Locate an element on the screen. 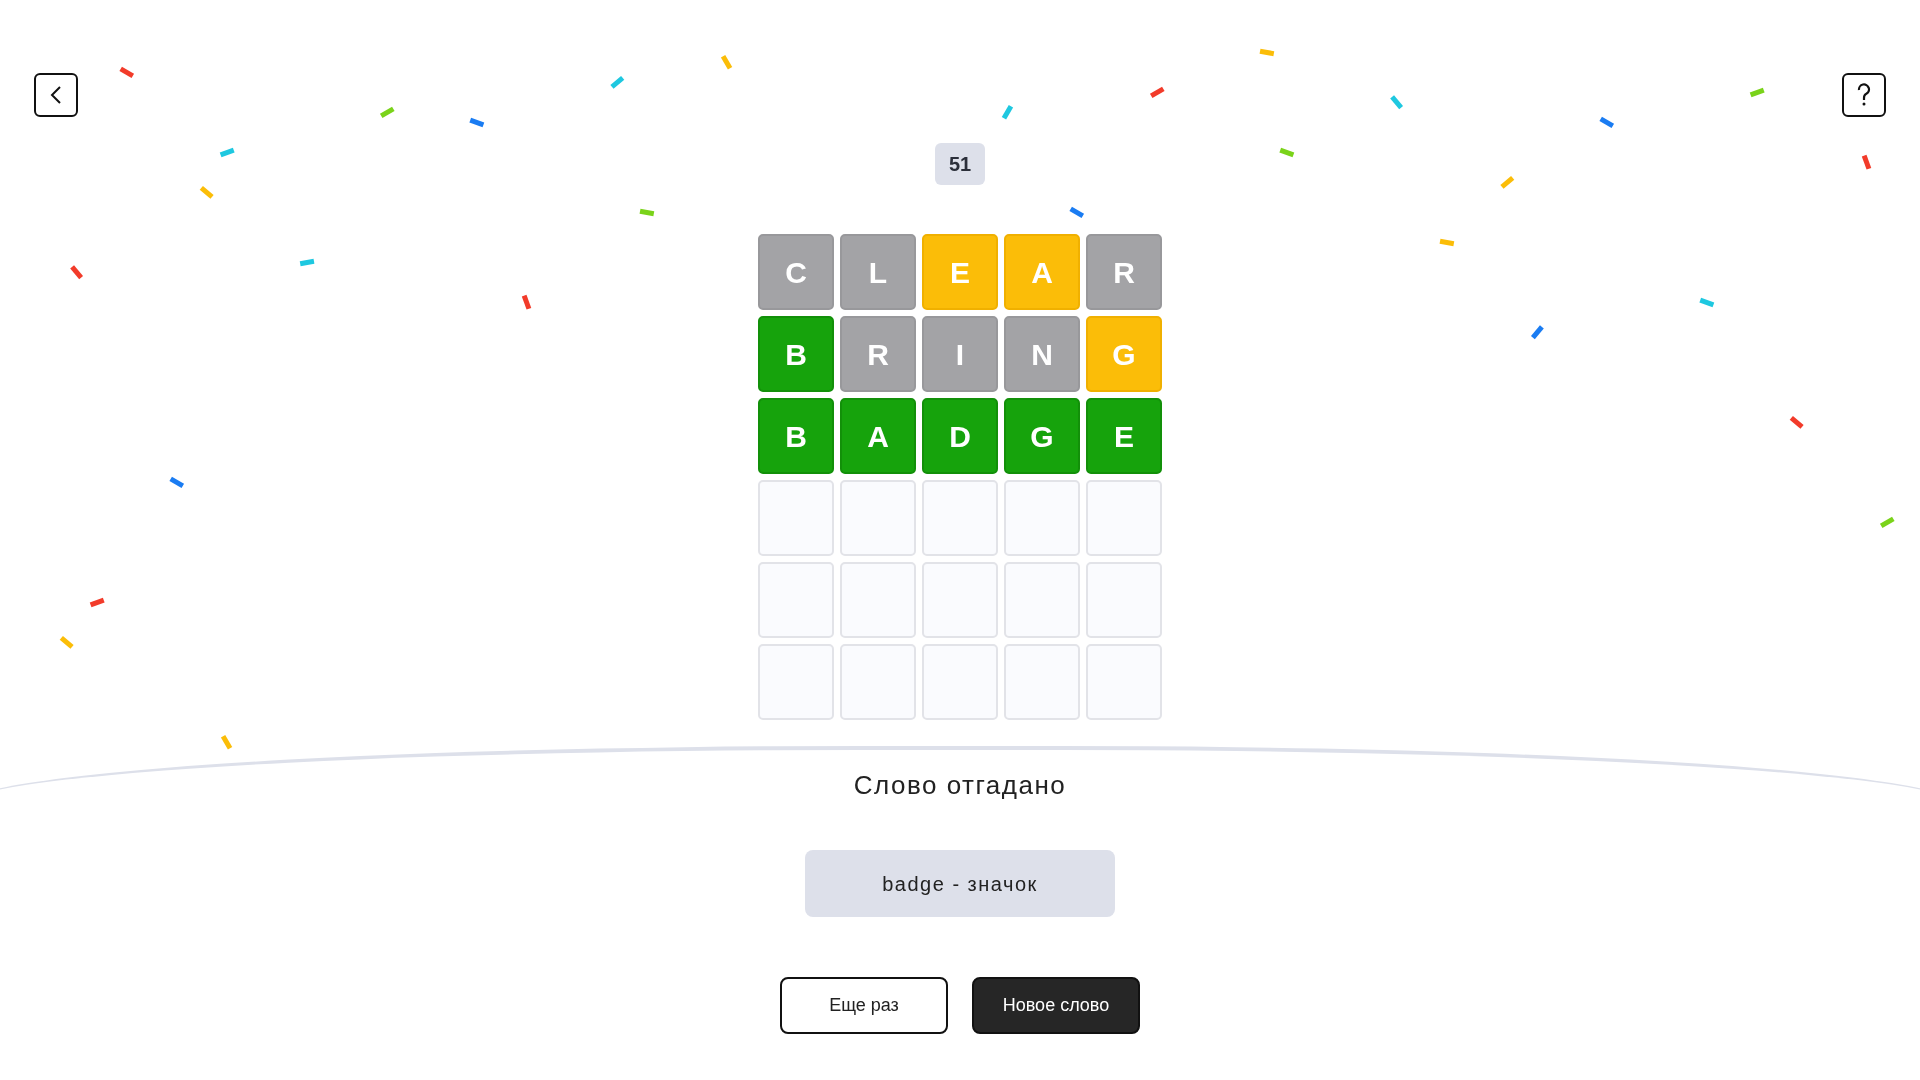 The image size is (1920, 1080). round-counter: 51 is located at coordinates (960, 164).